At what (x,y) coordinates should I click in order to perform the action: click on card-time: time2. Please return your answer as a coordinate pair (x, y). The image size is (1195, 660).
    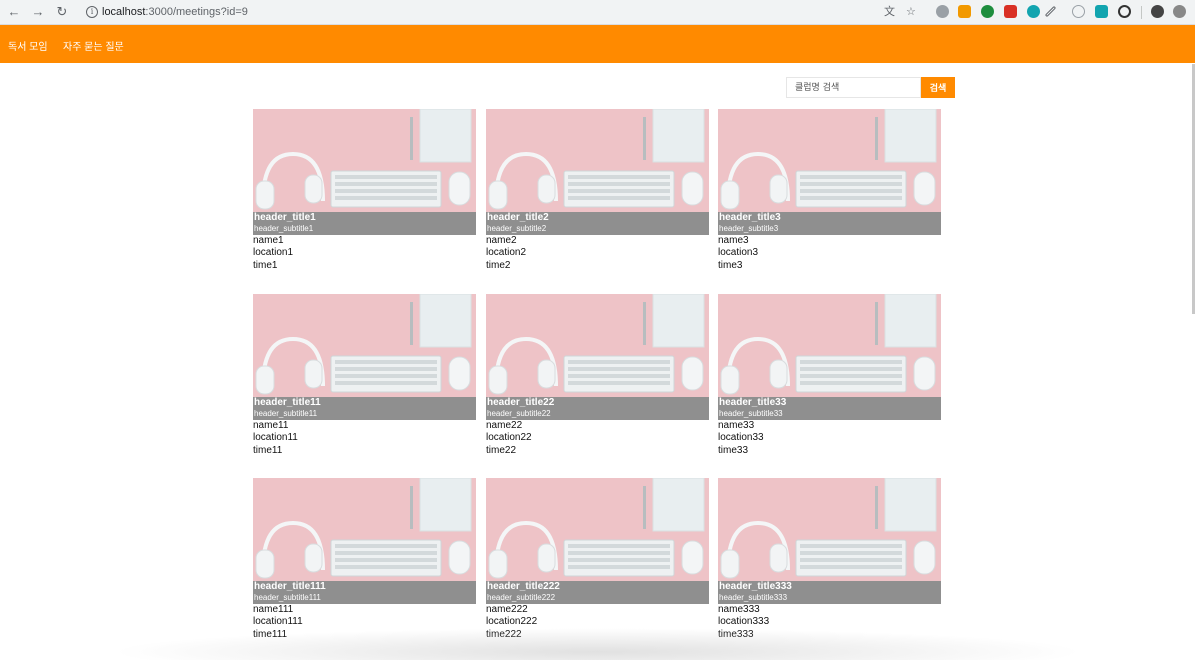
    Looking at the image, I should click on (498, 265).